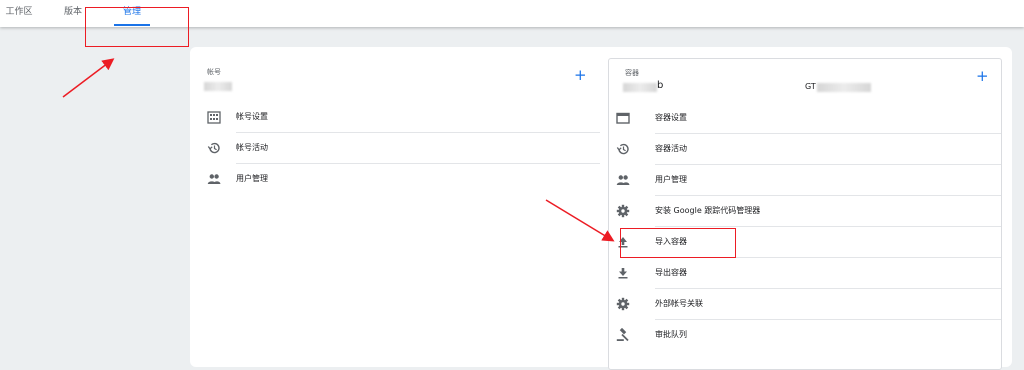 Image resolution: width=1024 pixels, height=370 pixels. Describe the element at coordinates (580, 75) in the screenshot. I see `add-account-button: +` at that location.